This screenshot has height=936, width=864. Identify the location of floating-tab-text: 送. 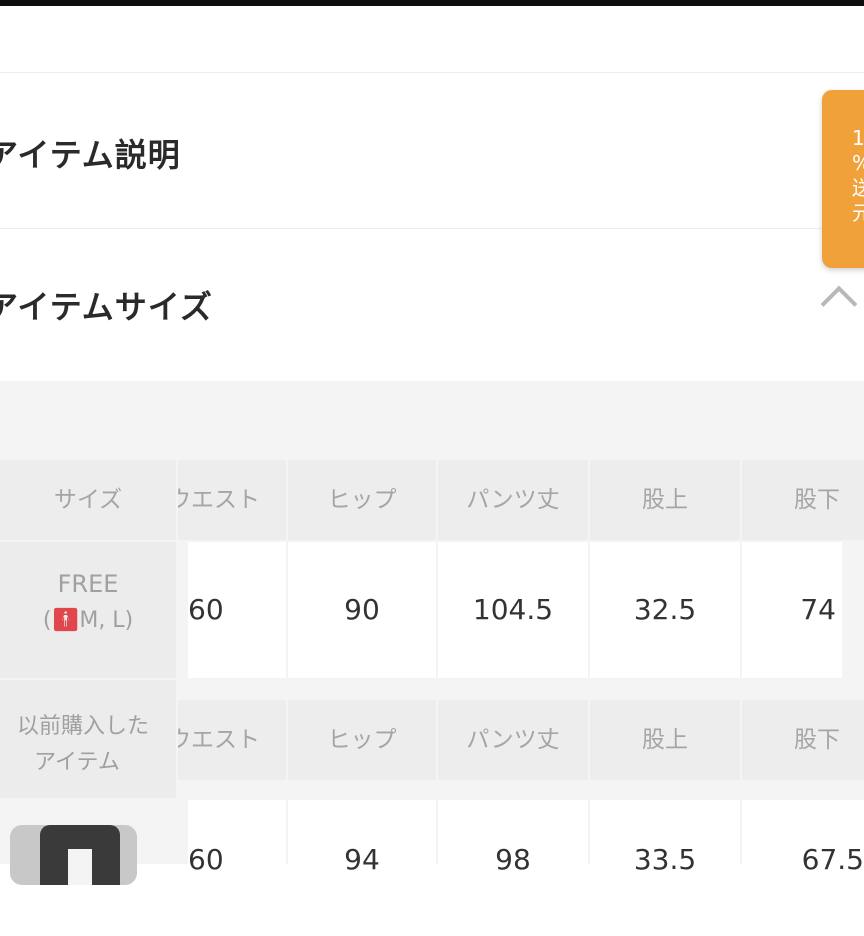
(858, 188).